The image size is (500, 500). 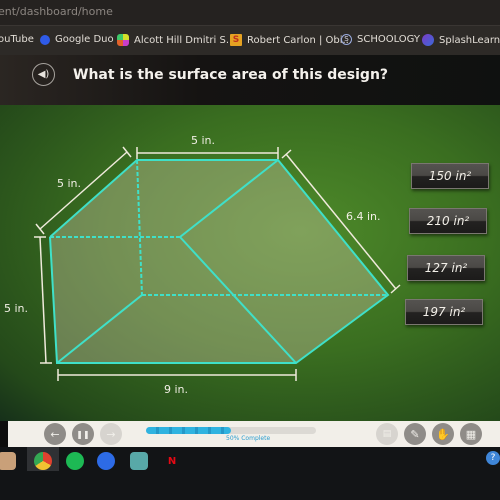 I want to click on bookmark-label: ouTube, so click(x=17, y=39).